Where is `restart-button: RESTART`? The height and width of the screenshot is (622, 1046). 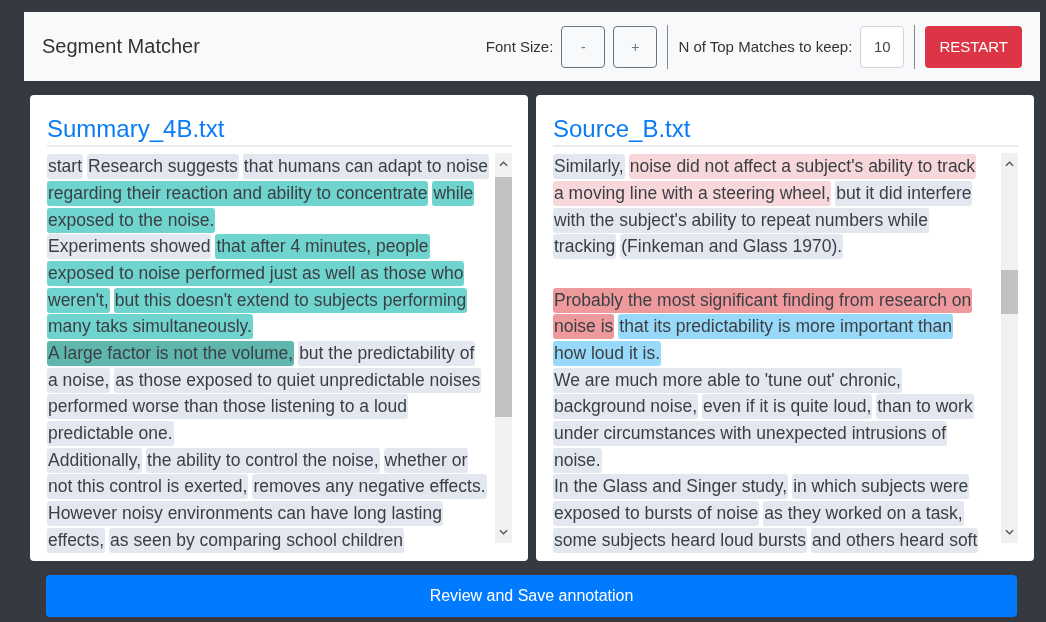 restart-button: RESTART is located at coordinates (973, 46).